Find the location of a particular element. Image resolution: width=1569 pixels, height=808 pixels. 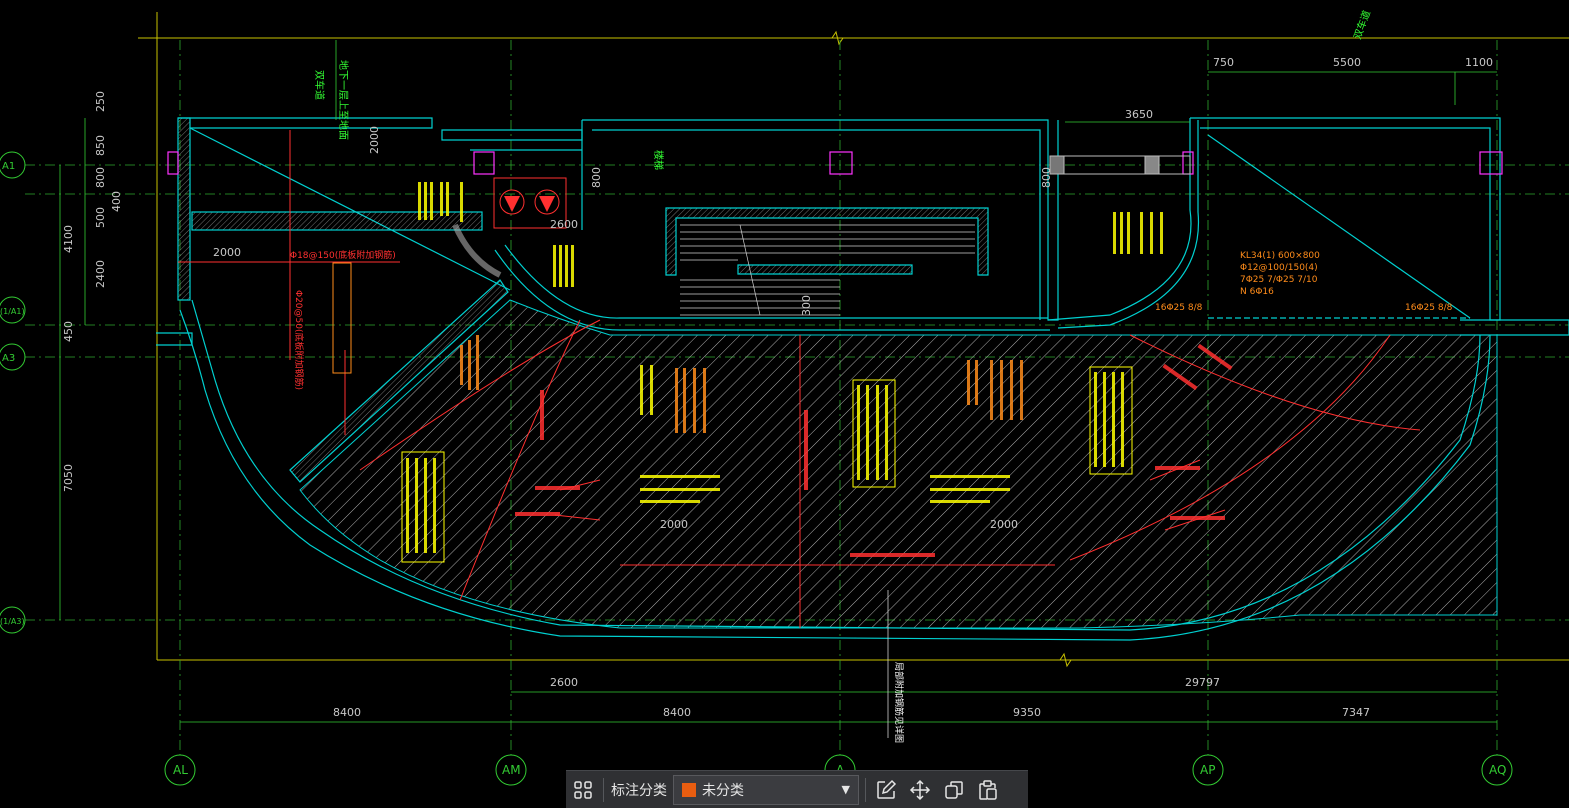

bottom-note: 局部附加钢筋见详图 is located at coordinates (899, 702).